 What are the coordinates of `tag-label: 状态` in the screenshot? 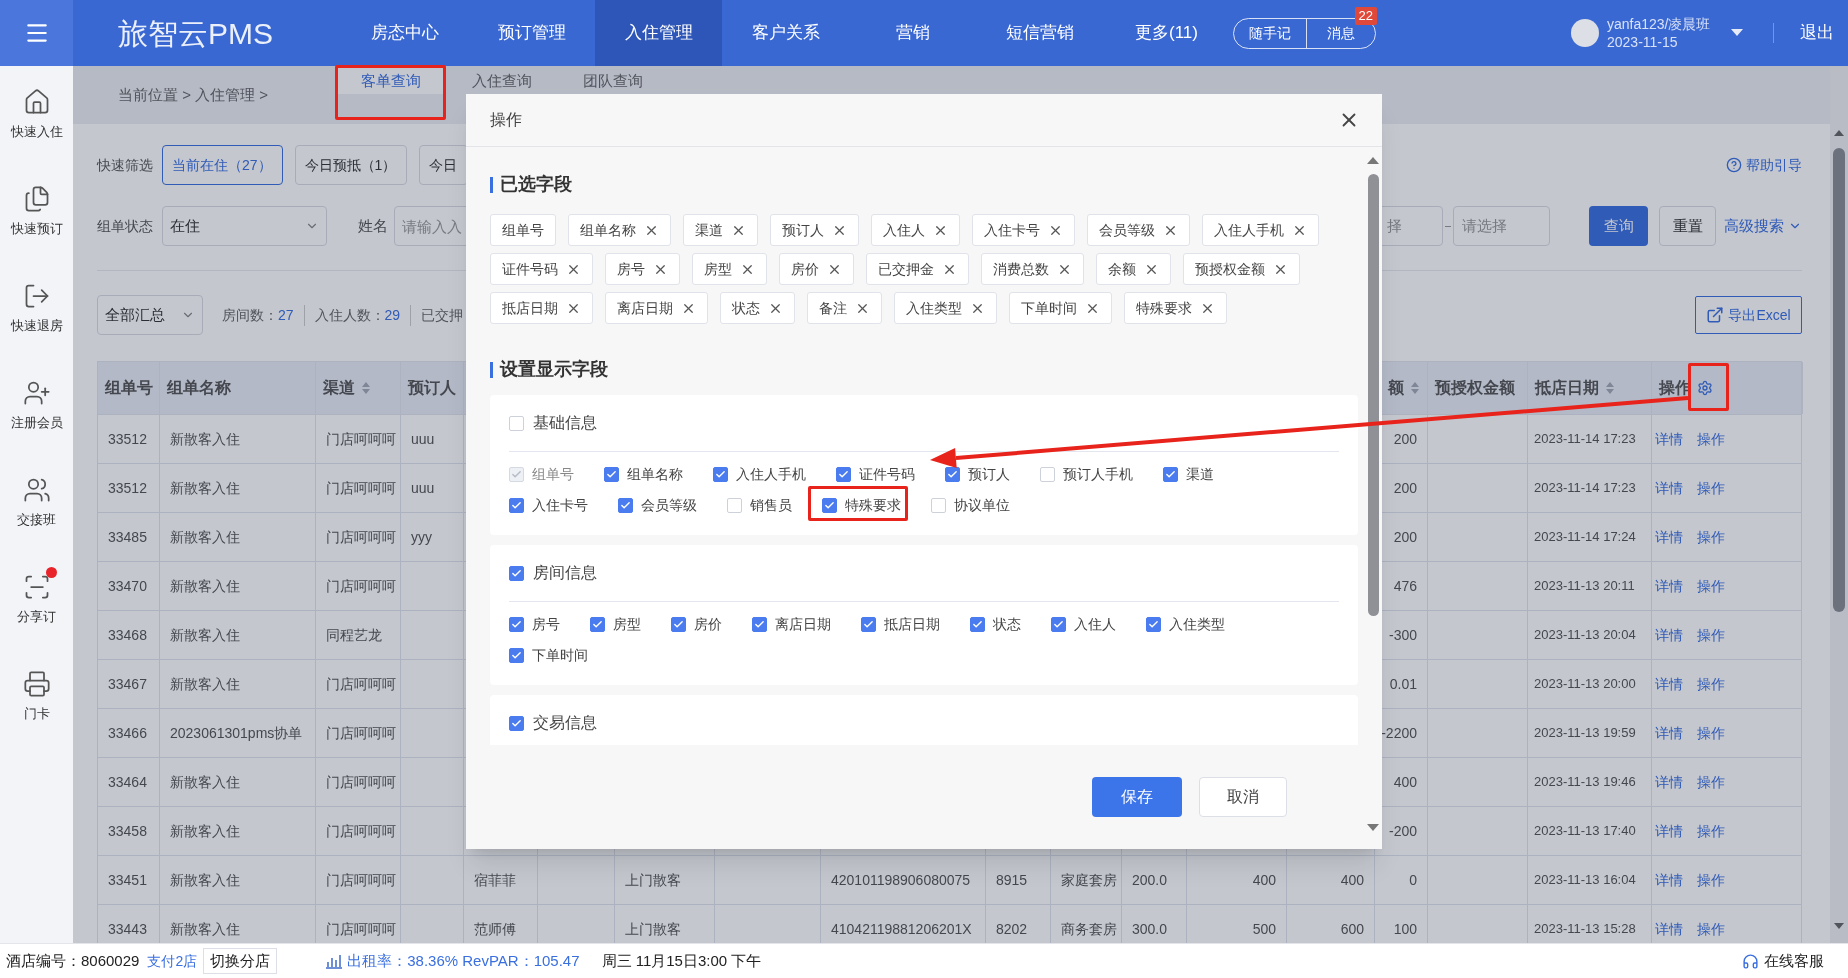 It's located at (746, 308).